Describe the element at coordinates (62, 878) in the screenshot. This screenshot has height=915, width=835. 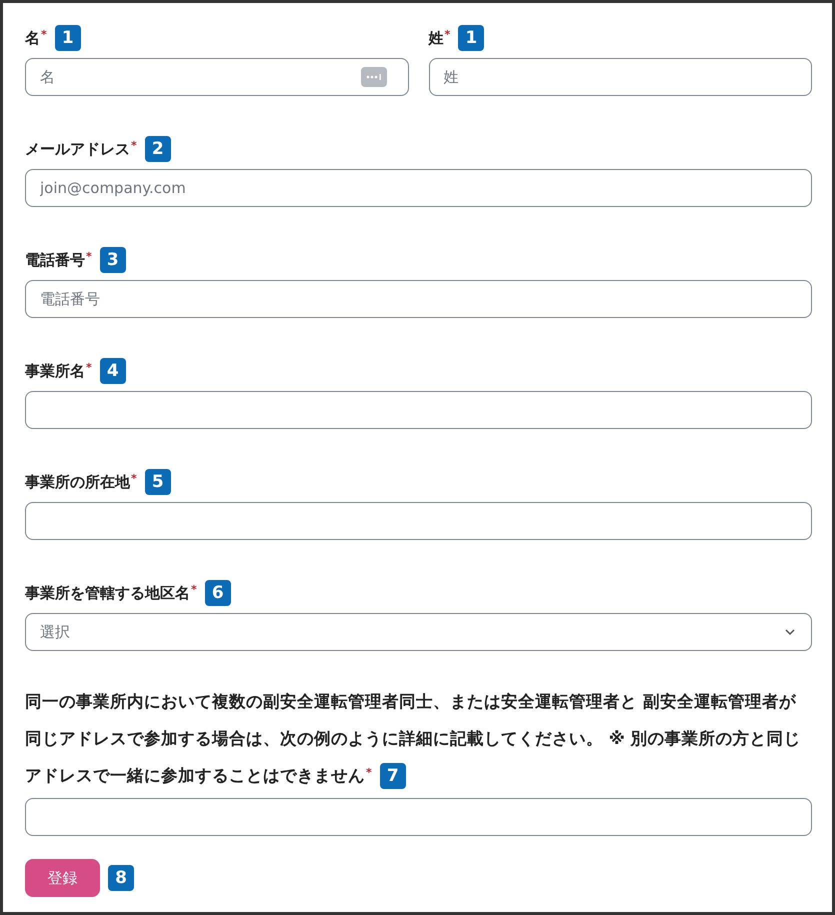
I see `submit-button: 登録` at that location.